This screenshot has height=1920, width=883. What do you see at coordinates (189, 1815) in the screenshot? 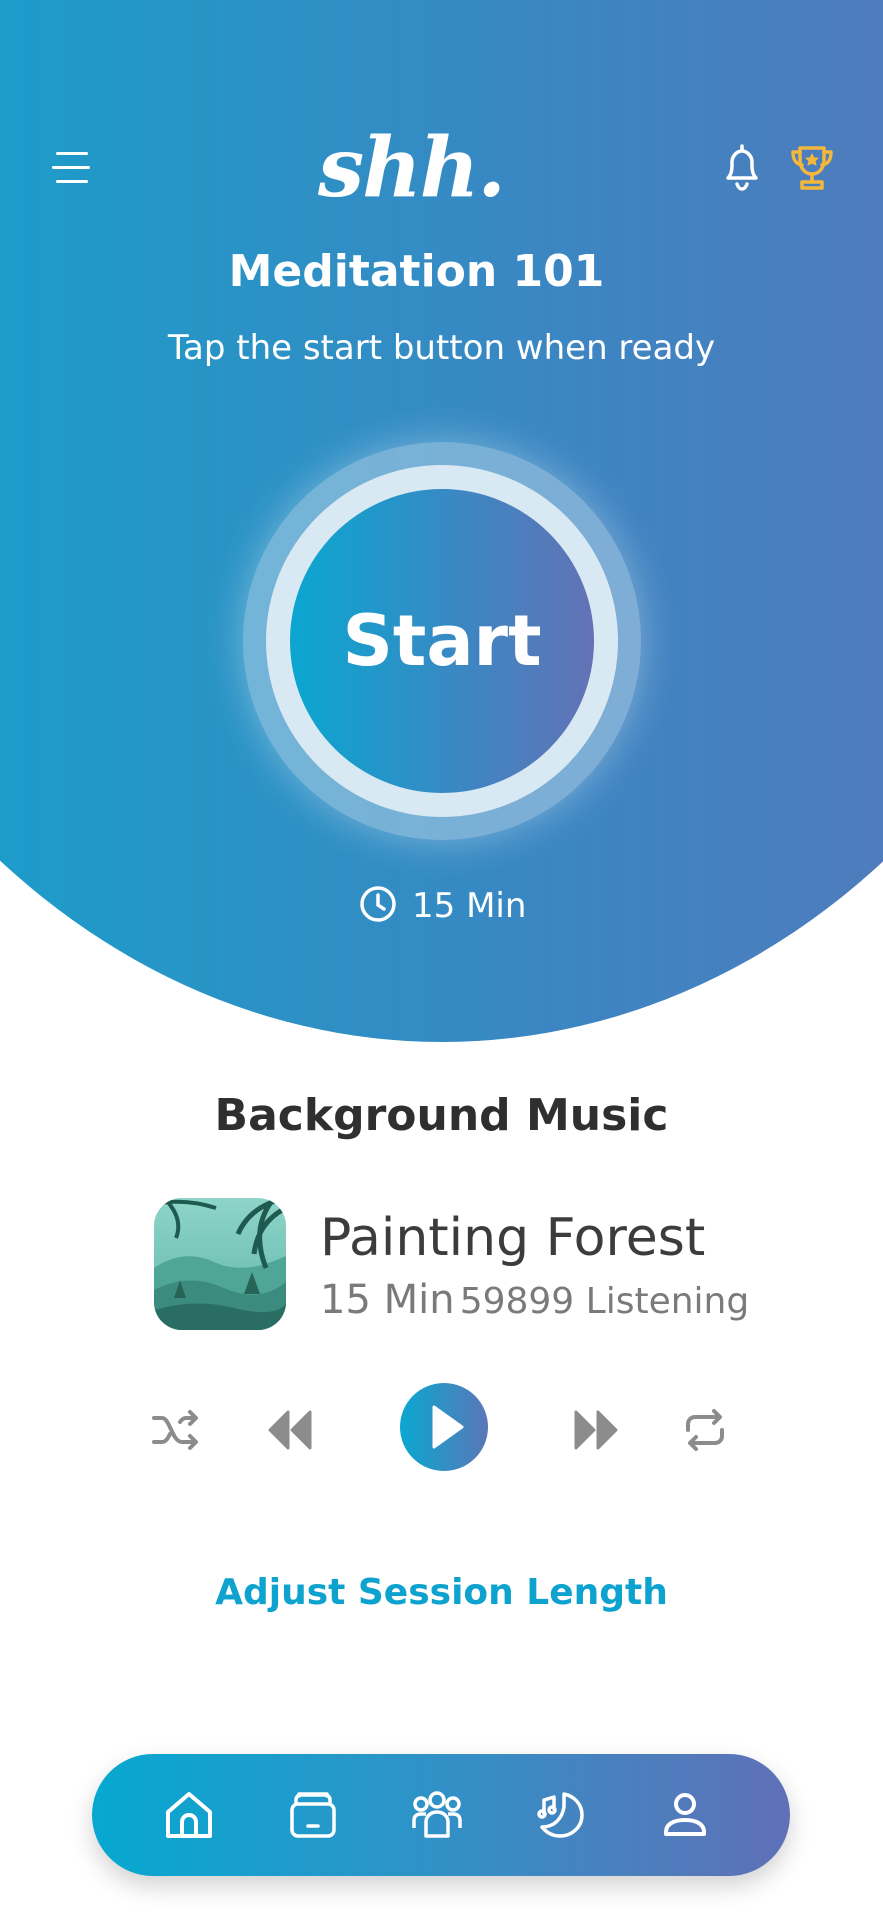
I see `home-icon` at bounding box center [189, 1815].